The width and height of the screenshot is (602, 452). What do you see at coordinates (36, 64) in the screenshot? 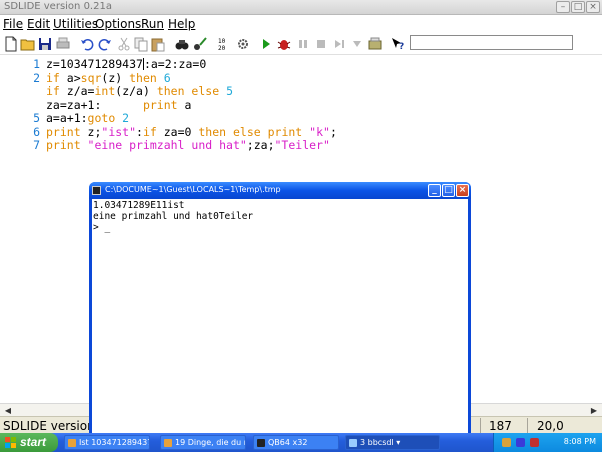
I see `line-number: 1` at bounding box center [36, 64].